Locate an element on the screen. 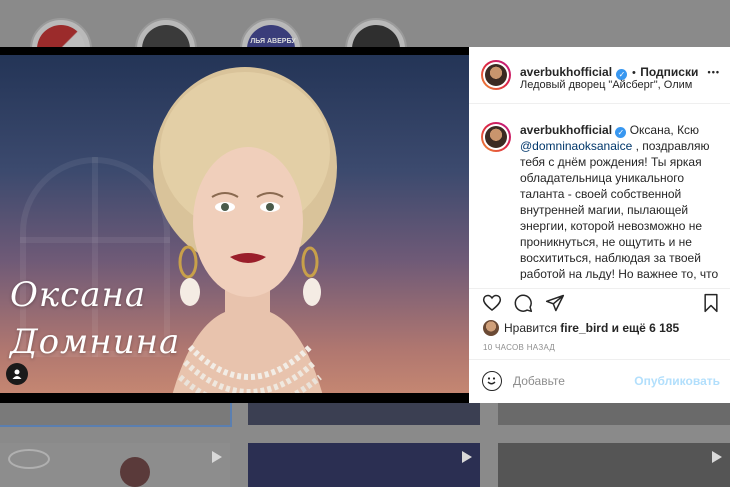  comment-input: Добавьте is located at coordinates (539, 381).